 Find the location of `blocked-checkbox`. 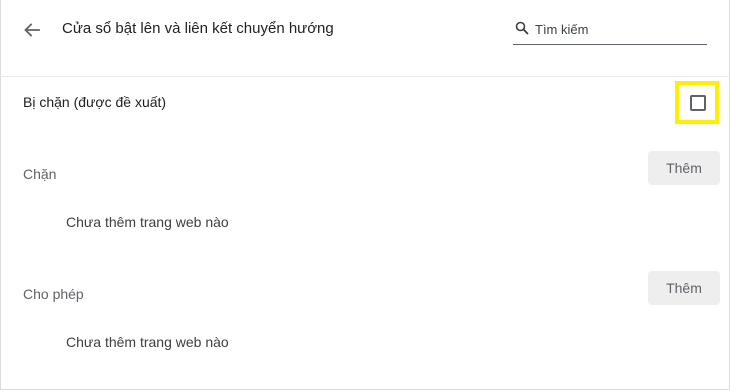

blocked-checkbox is located at coordinates (698, 103).